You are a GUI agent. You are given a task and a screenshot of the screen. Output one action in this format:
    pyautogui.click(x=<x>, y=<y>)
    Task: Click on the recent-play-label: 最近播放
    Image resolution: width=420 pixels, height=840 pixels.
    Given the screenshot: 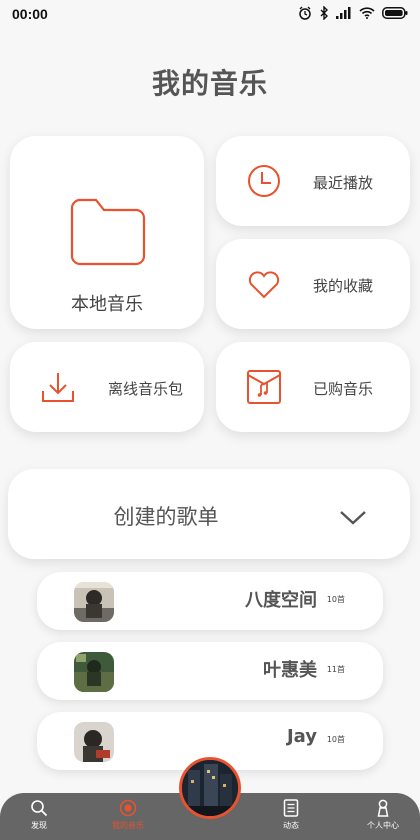 What is the action you would take?
    pyautogui.click(x=343, y=183)
    